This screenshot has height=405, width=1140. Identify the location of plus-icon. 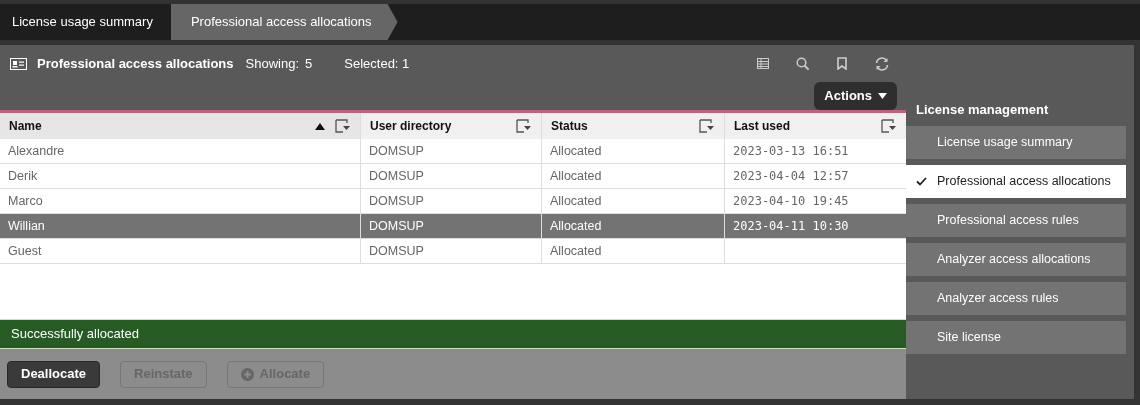
(247, 374).